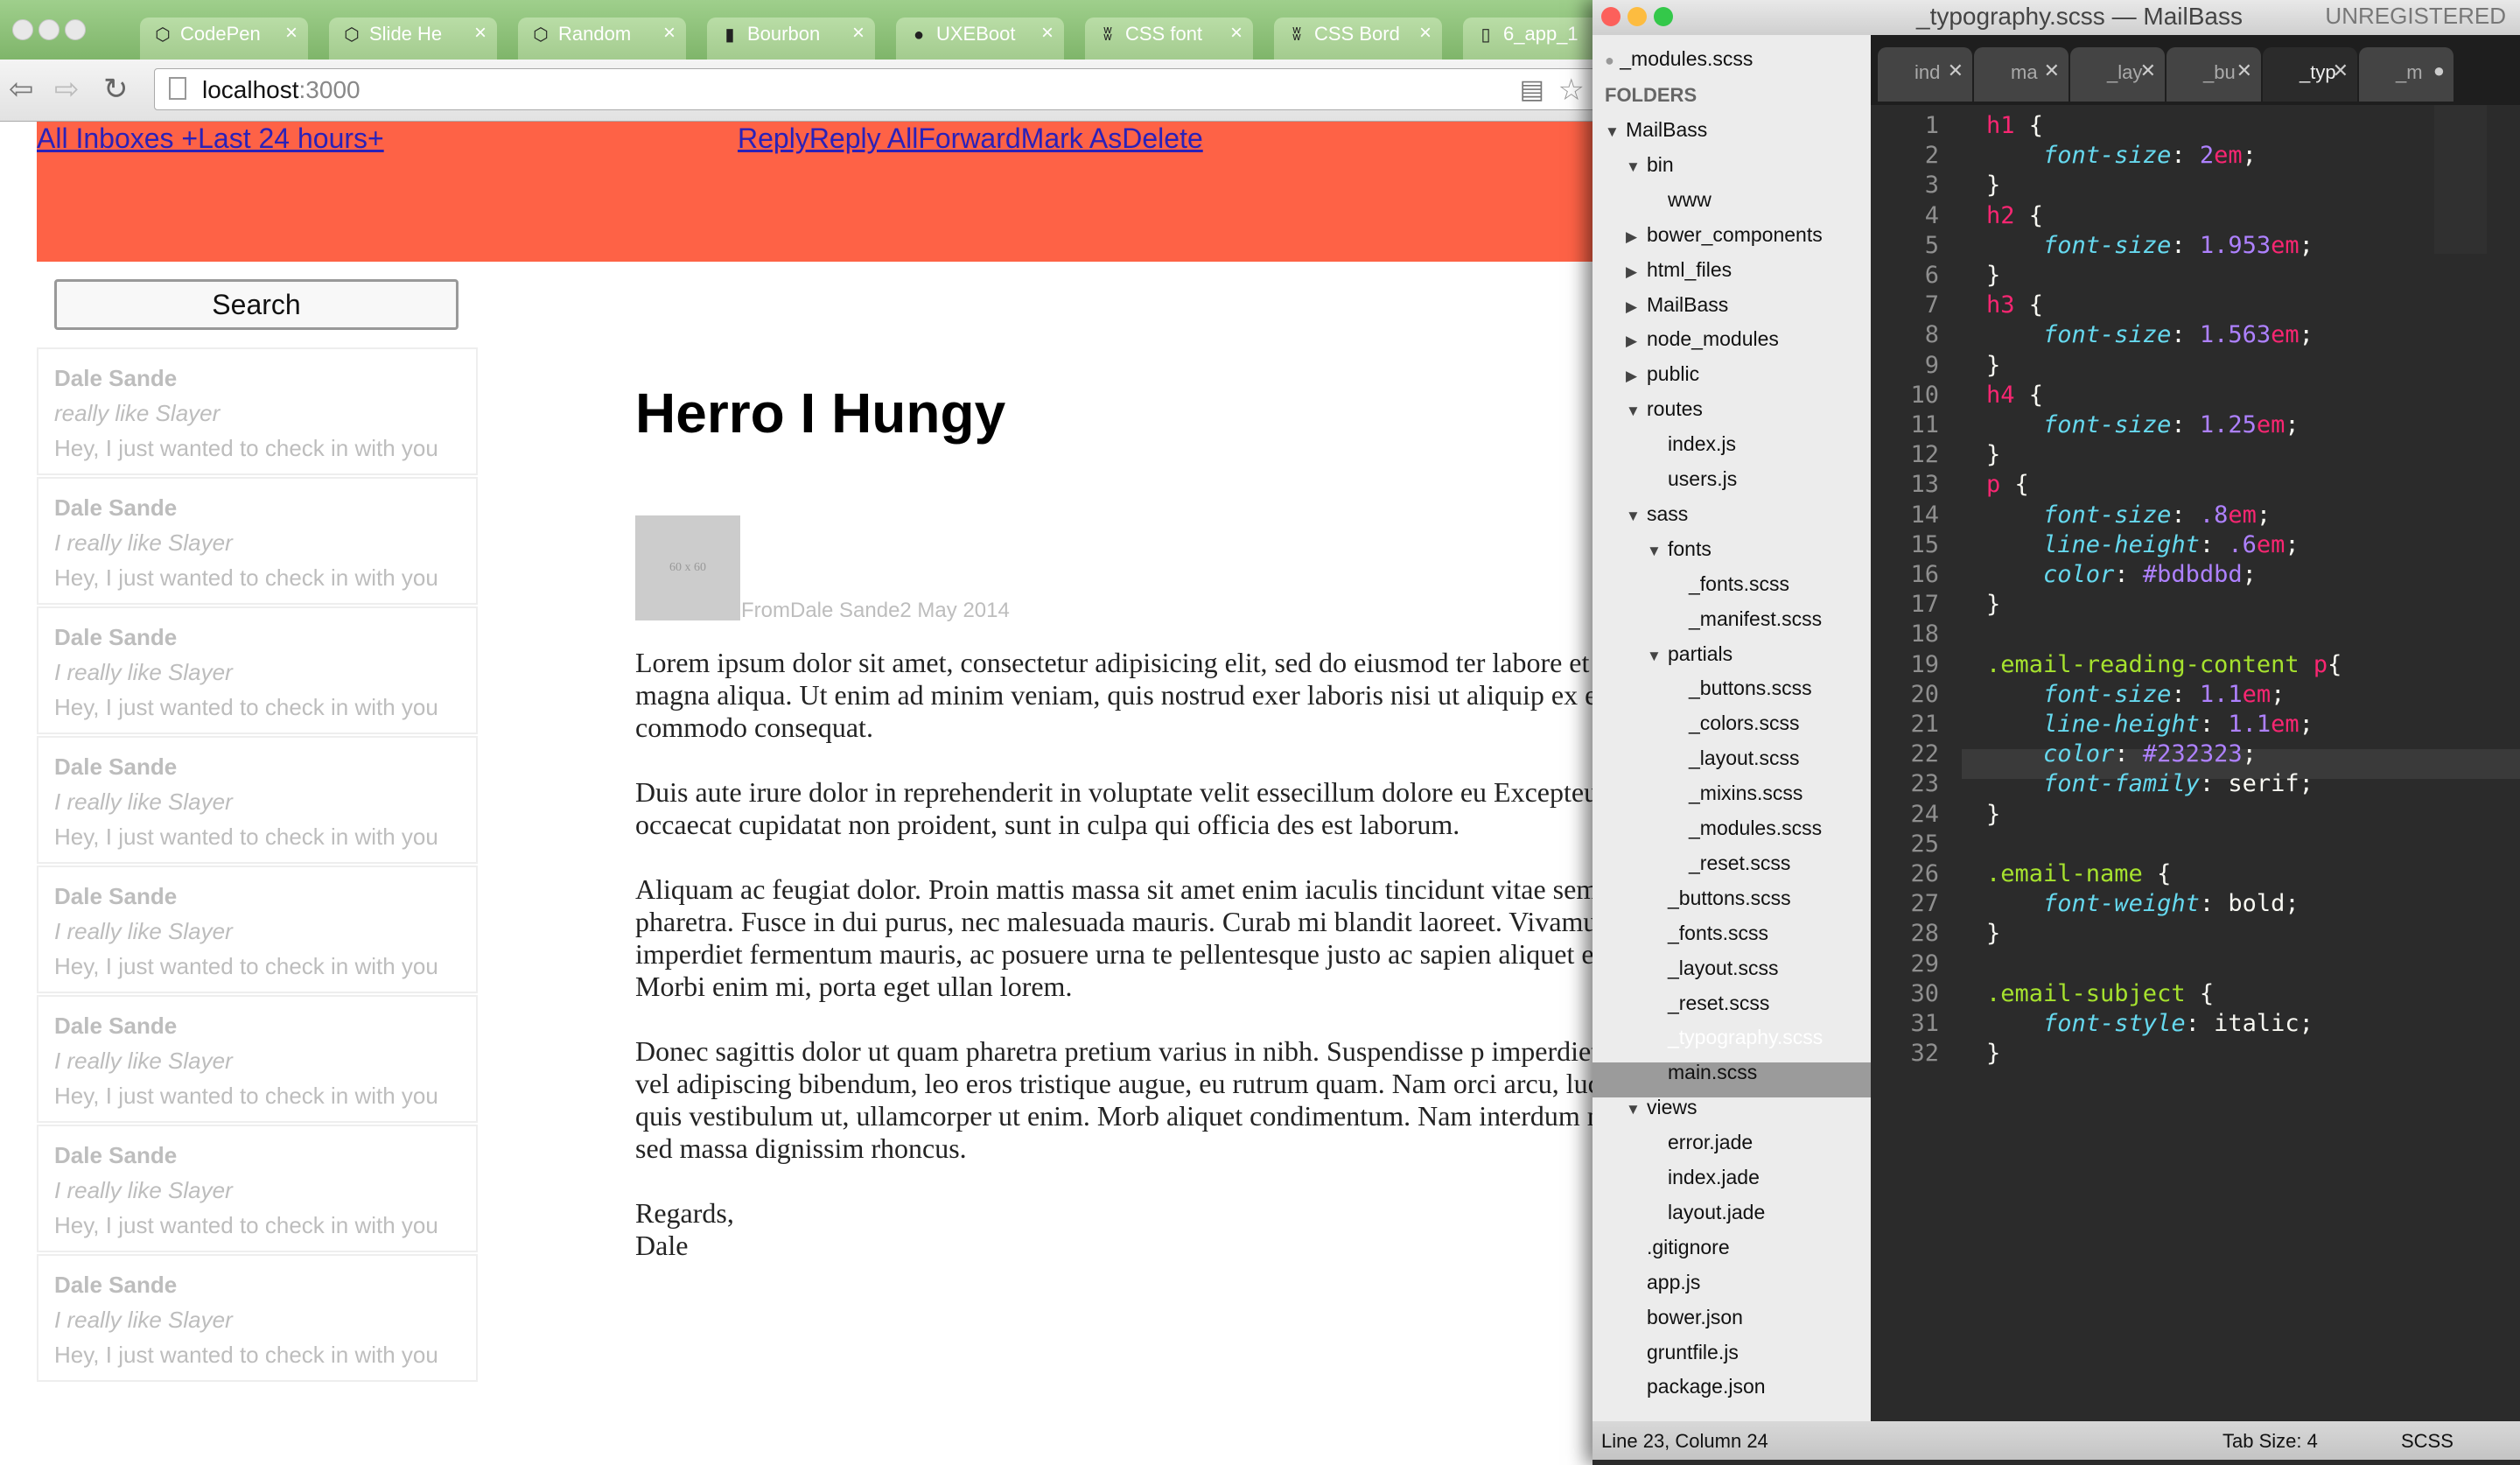 This screenshot has height=1465, width=2520. What do you see at coordinates (980, 39) in the screenshot?
I see `browser-tab: ● UXEBoot ×` at bounding box center [980, 39].